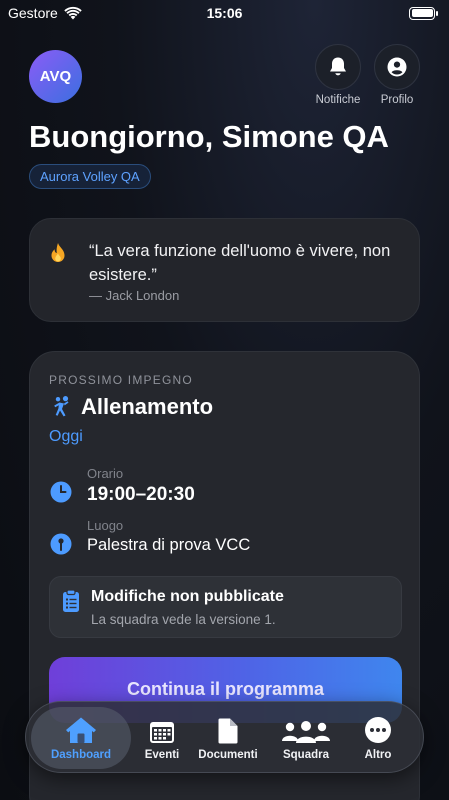 The height and width of the screenshot is (800, 449). I want to click on tab-dashboard: Dashboard, so click(81, 738).